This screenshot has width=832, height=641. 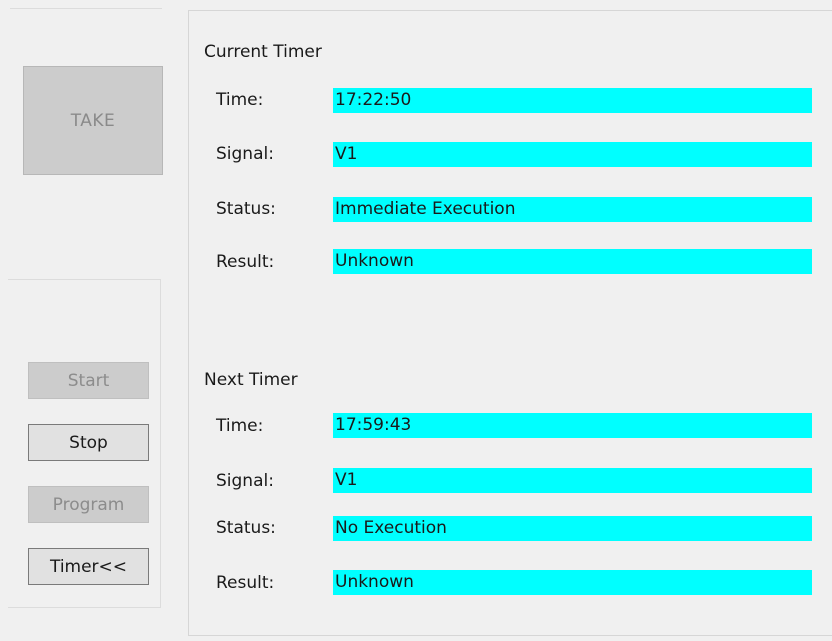 I want to click on program-button: Program, so click(x=88, y=504).